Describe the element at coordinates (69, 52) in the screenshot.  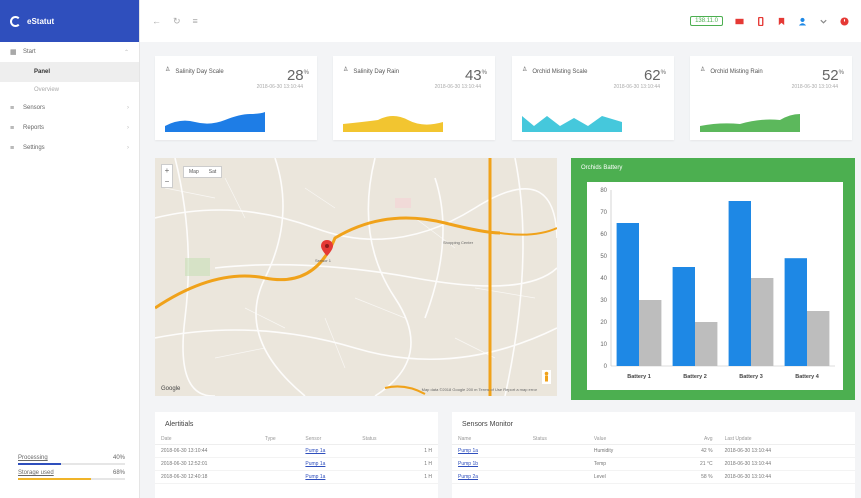
I see `sidebar-item-start: ▦ Start ⌃` at that location.